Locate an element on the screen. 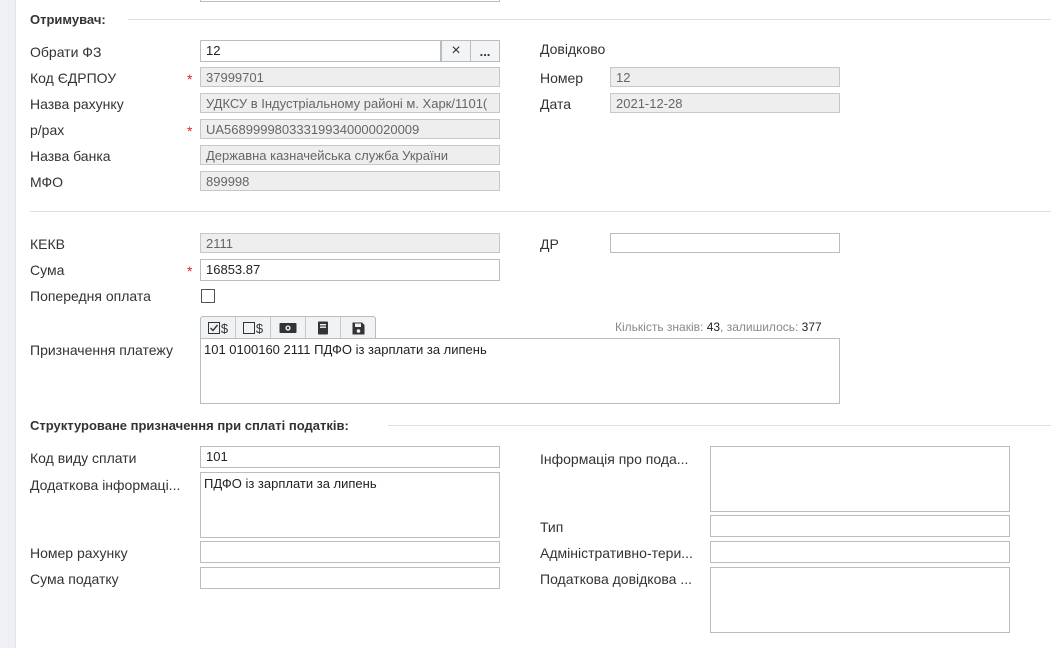 This screenshot has height=648, width=1051. check-dollar-button: $ is located at coordinates (218, 328).